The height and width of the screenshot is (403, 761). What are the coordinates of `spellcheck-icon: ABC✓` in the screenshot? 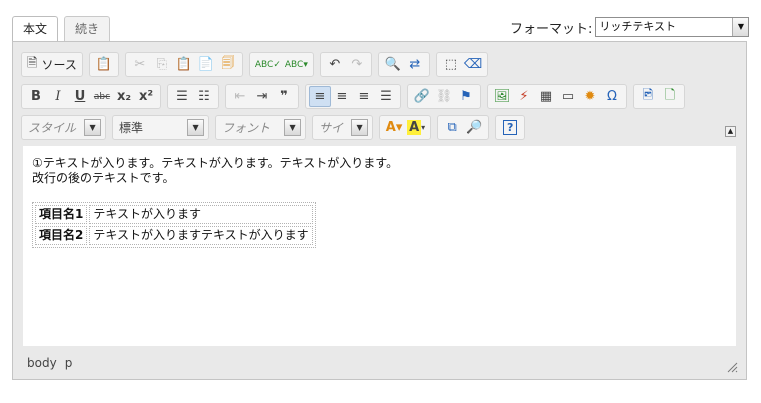 It's located at (267, 64).